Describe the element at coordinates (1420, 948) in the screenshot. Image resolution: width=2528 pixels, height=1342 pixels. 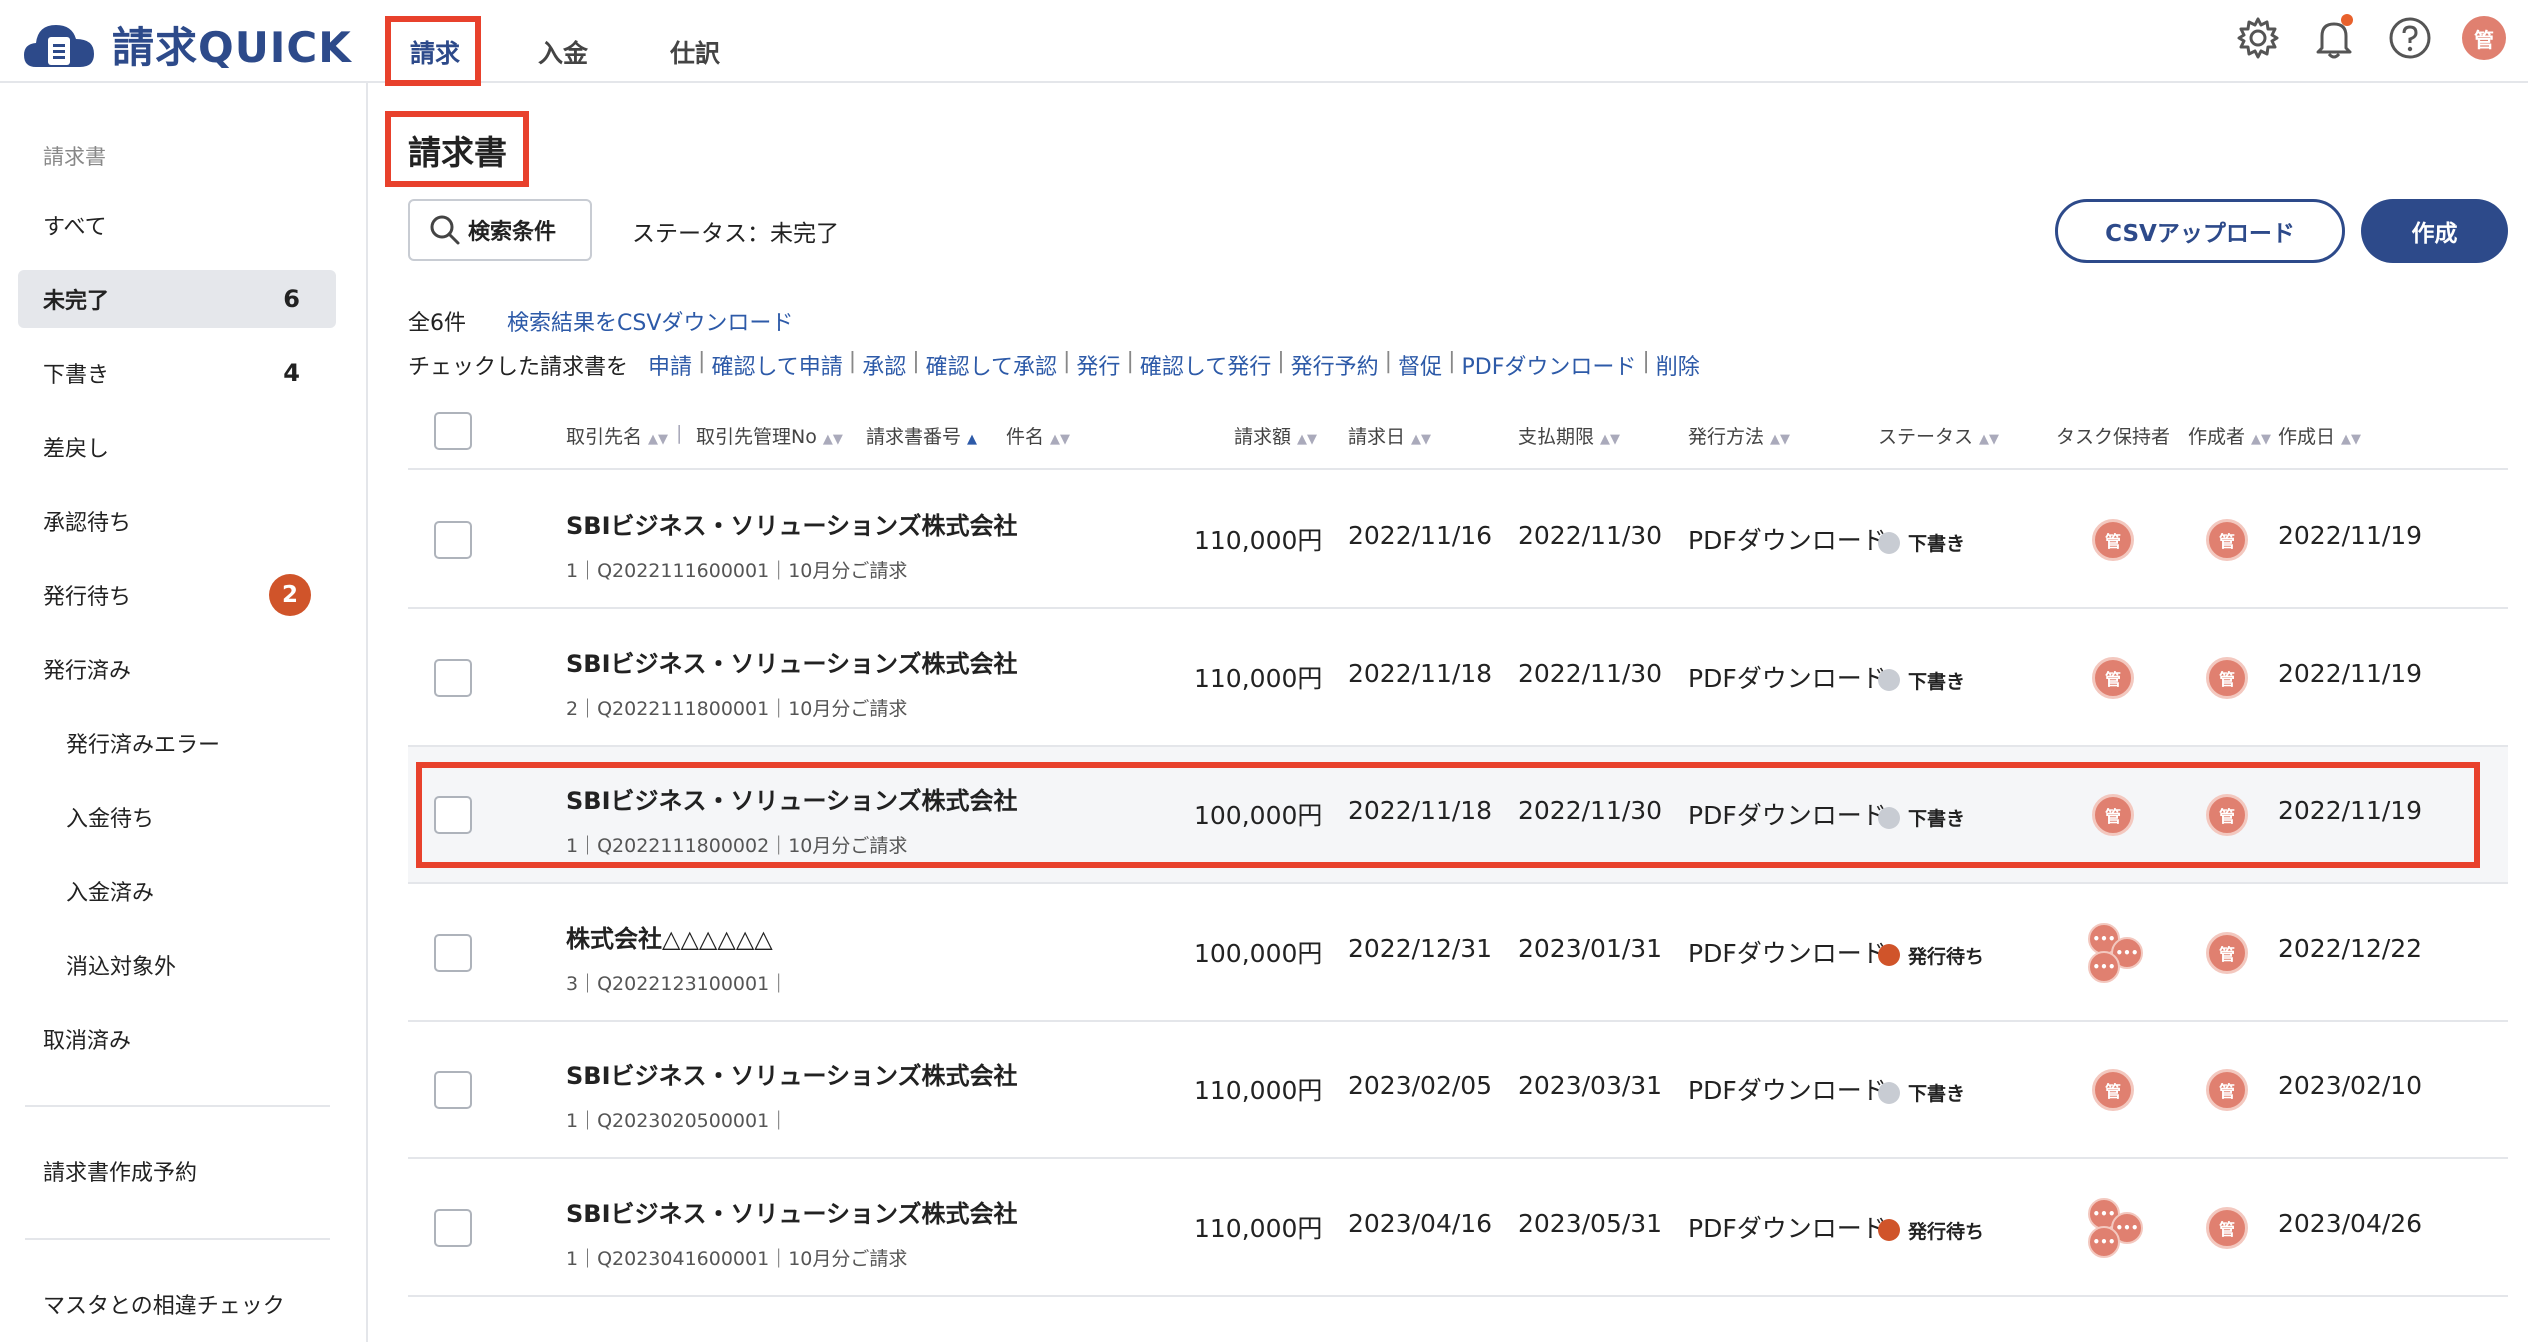
I see `invoice-date: 2022/12/31` at that location.